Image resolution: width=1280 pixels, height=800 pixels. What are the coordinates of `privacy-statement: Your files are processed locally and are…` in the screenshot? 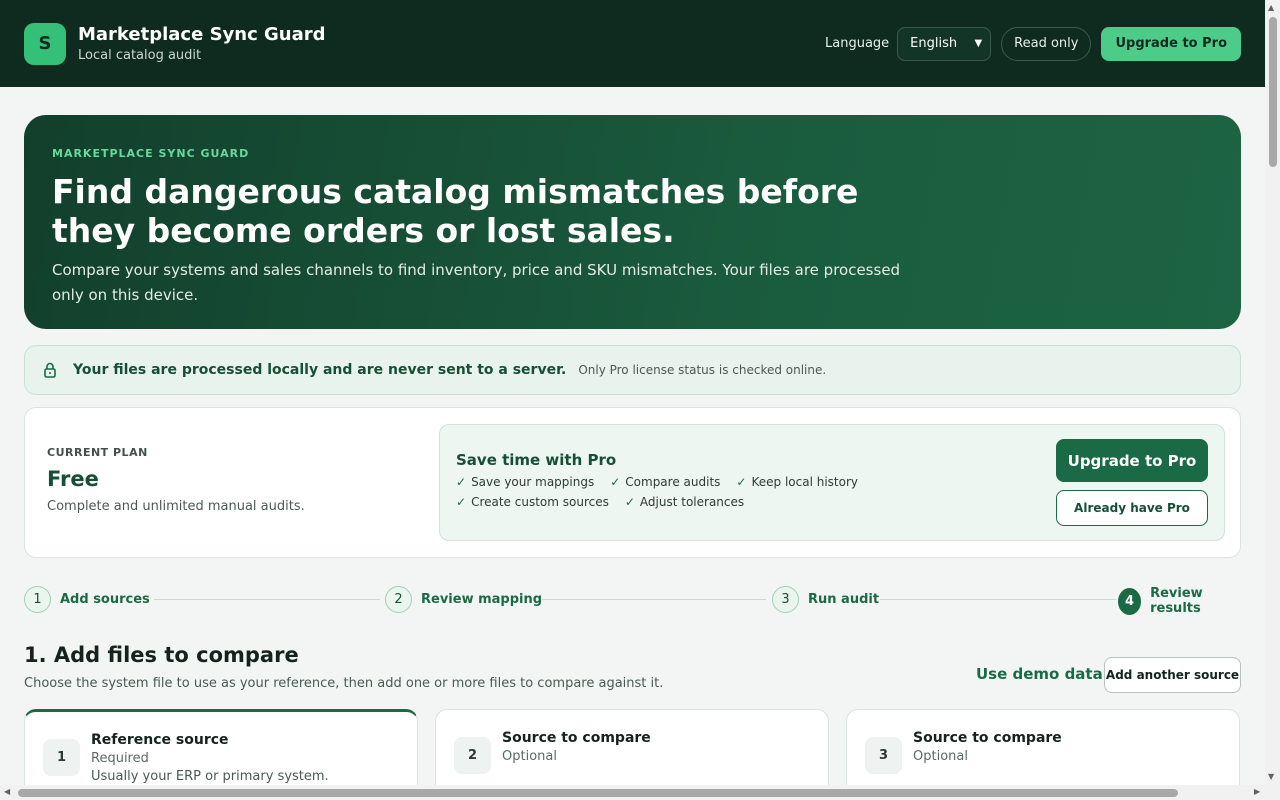 It's located at (320, 370).